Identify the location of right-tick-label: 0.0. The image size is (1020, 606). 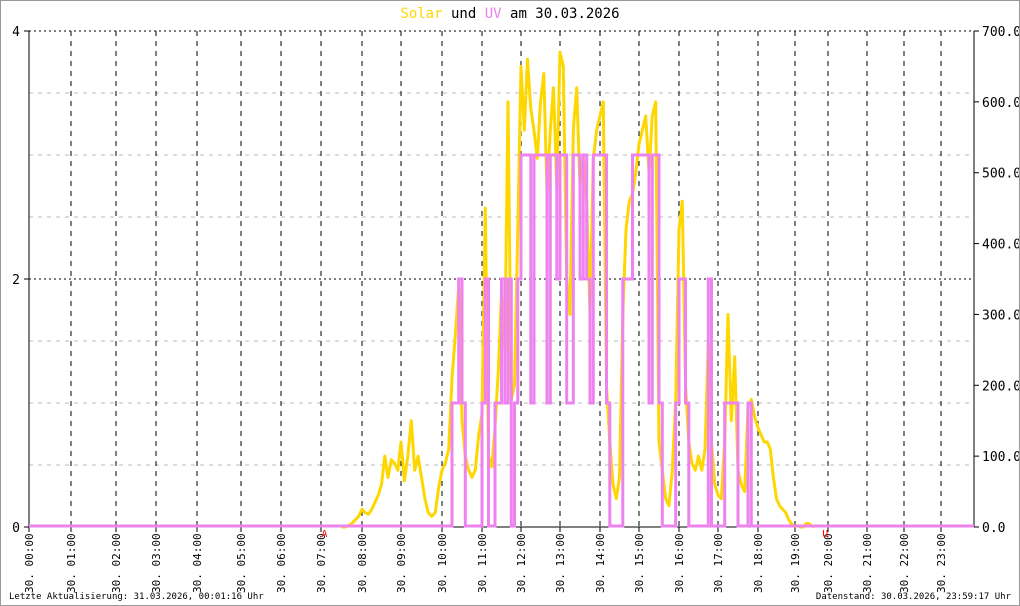
(993, 528).